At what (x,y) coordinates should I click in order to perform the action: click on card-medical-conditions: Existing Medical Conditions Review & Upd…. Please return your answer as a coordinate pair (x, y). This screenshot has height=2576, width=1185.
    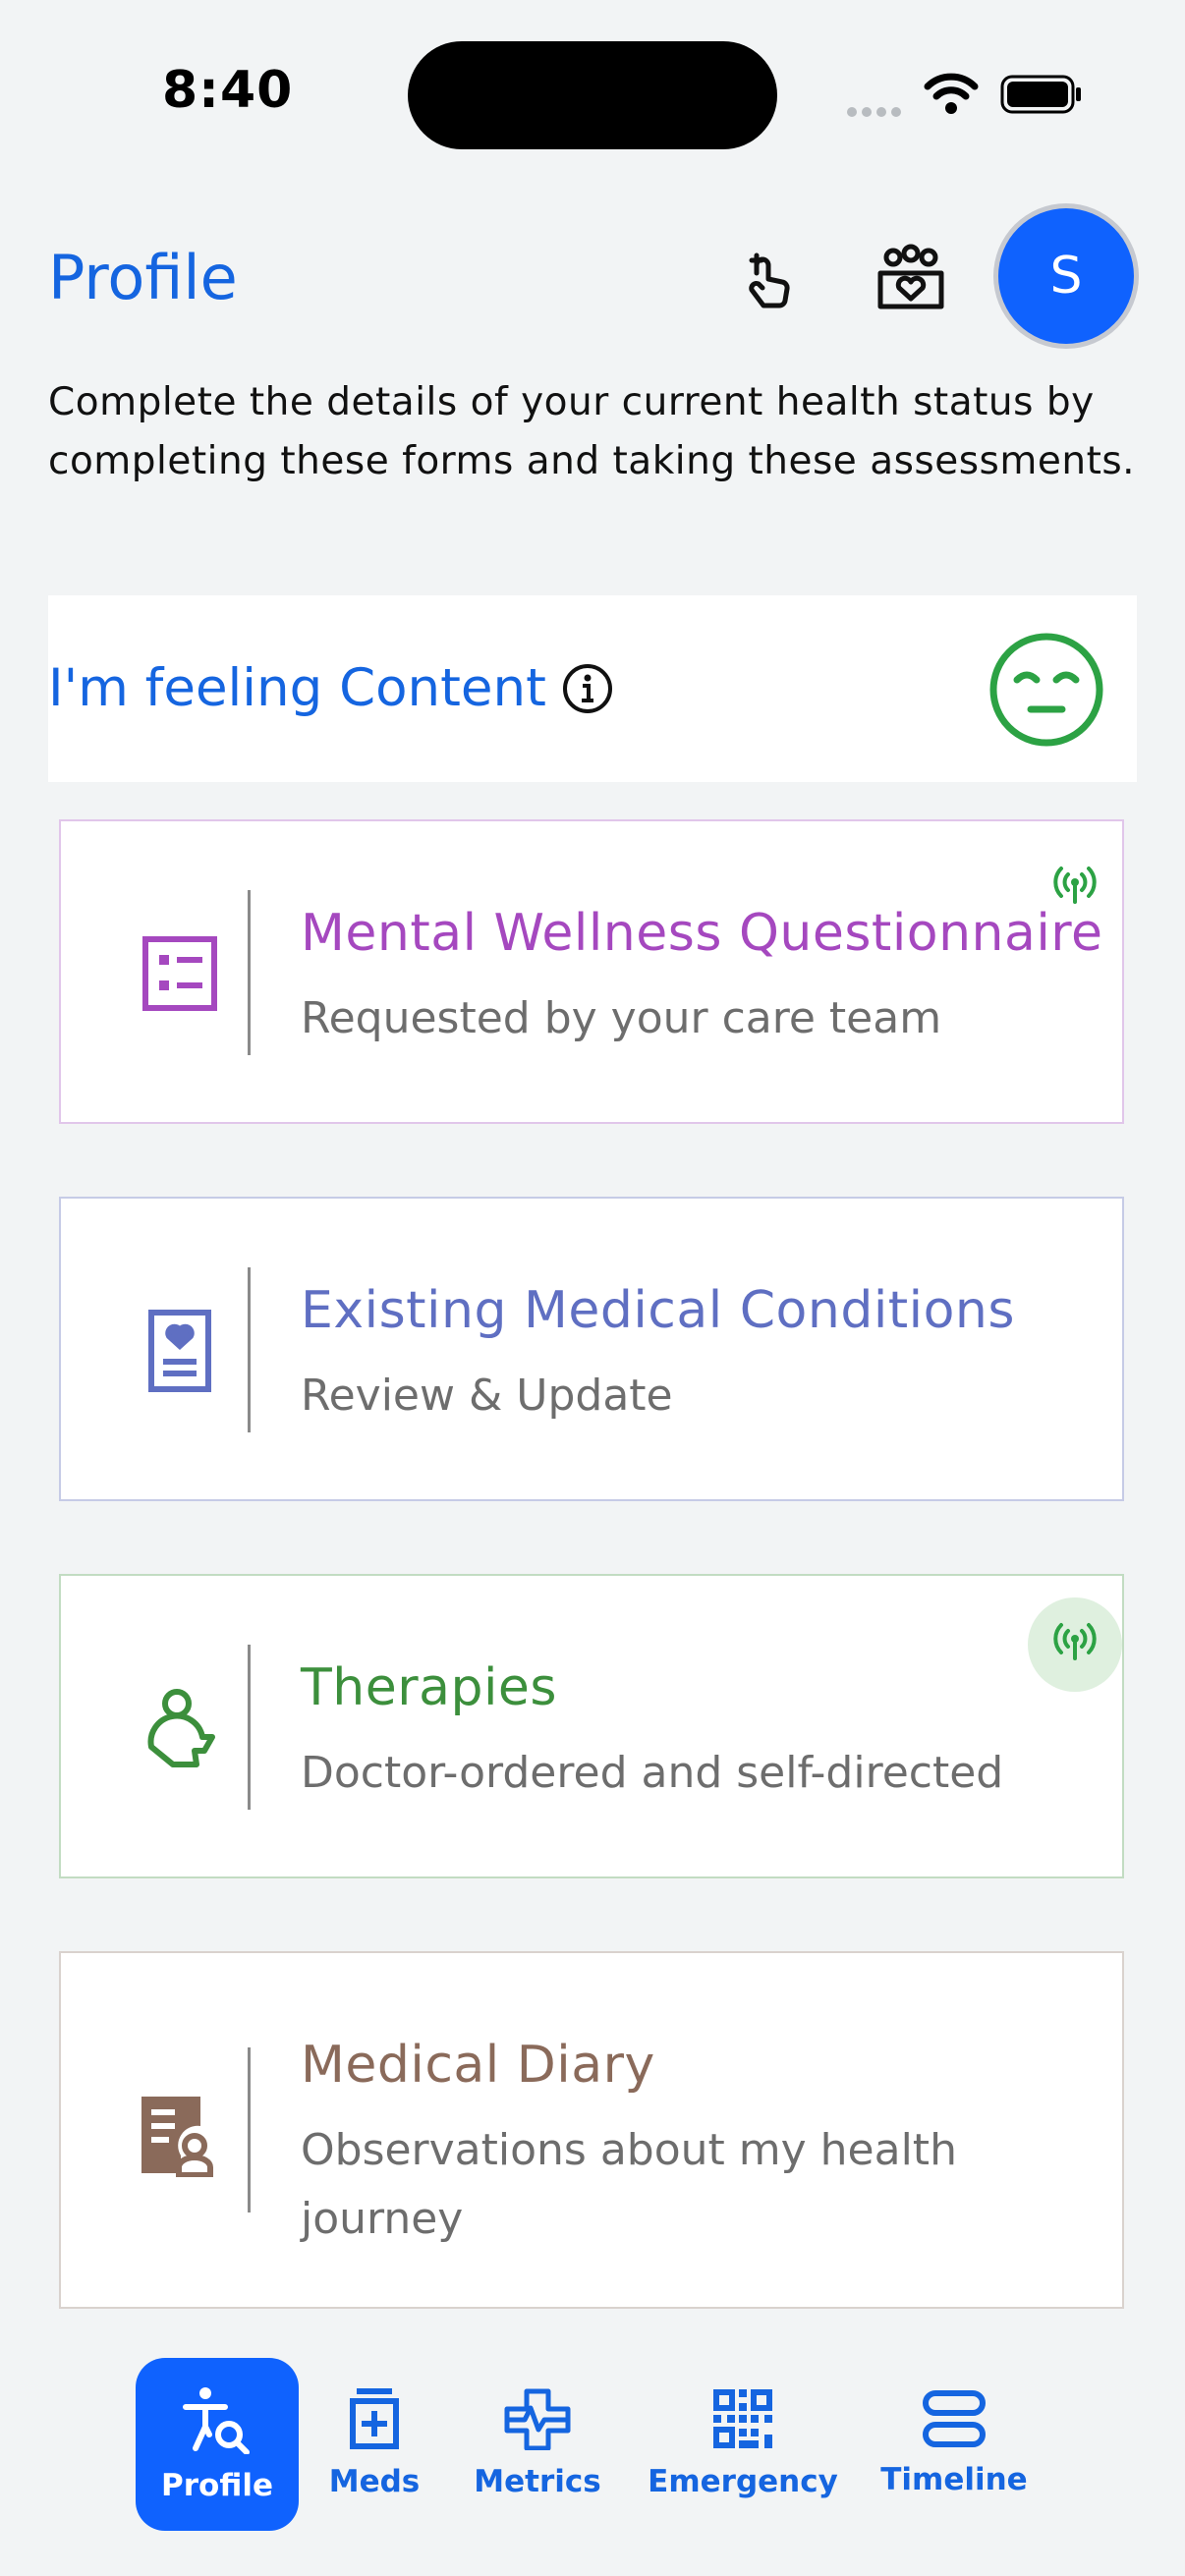
    Looking at the image, I should click on (592, 1349).